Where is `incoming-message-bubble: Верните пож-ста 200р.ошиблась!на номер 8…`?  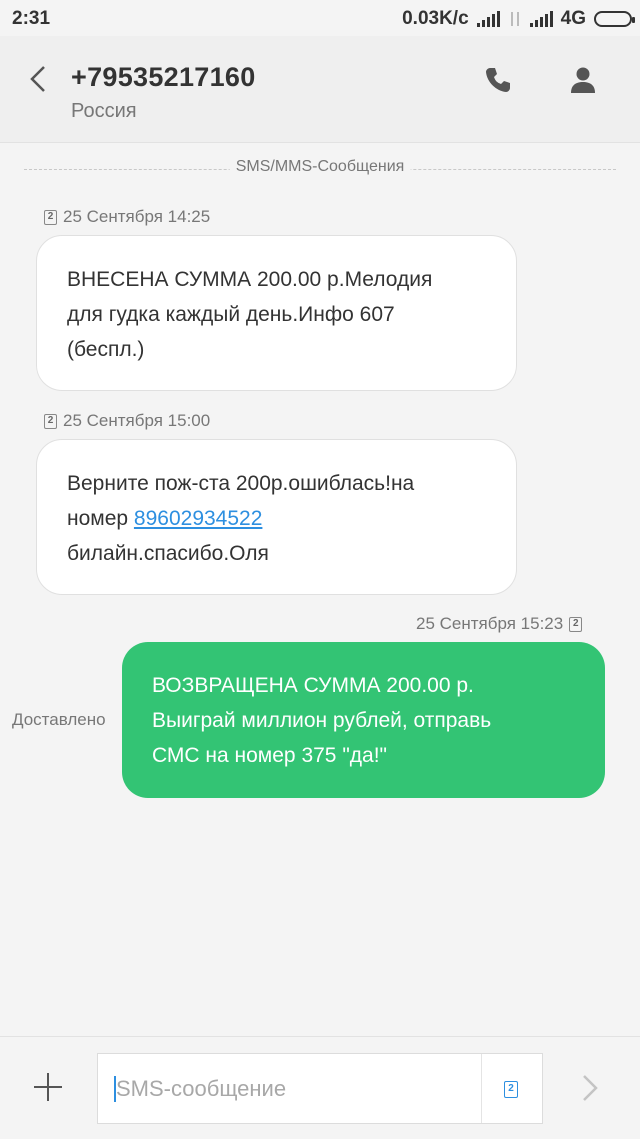 incoming-message-bubble: Верните пож-ста 200р.ошиблась!на номер 8… is located at coordinates (276, 517).